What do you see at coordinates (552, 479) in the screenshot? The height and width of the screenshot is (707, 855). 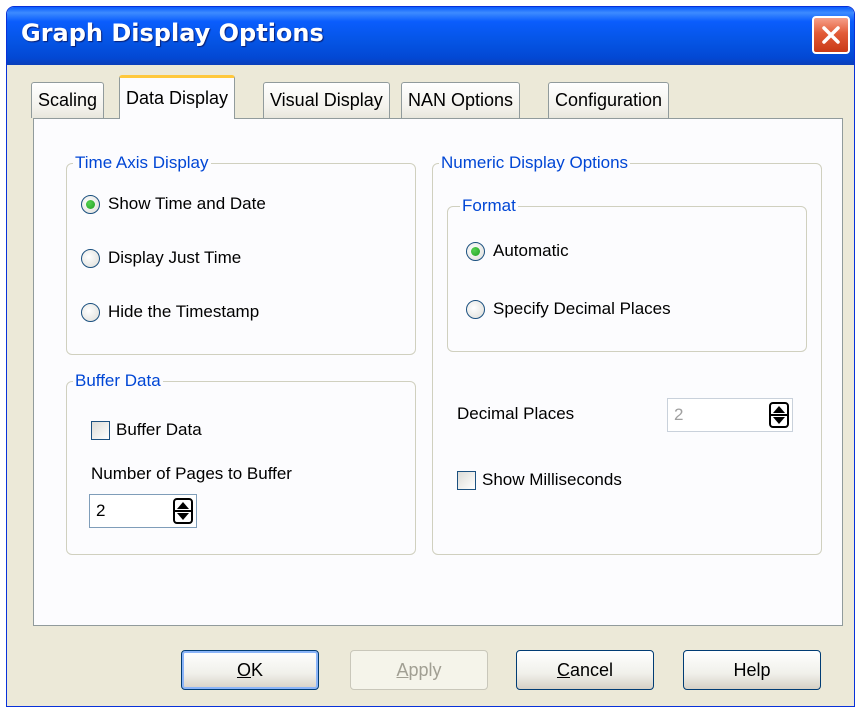 I see `show-milliseconds-label: Show Milliseconds` at bounding box center [552, 479].